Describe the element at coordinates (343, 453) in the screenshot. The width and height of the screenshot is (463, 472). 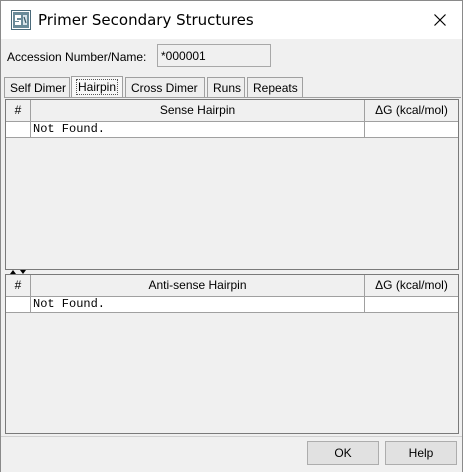
I see `ok-button: OK` at that location.